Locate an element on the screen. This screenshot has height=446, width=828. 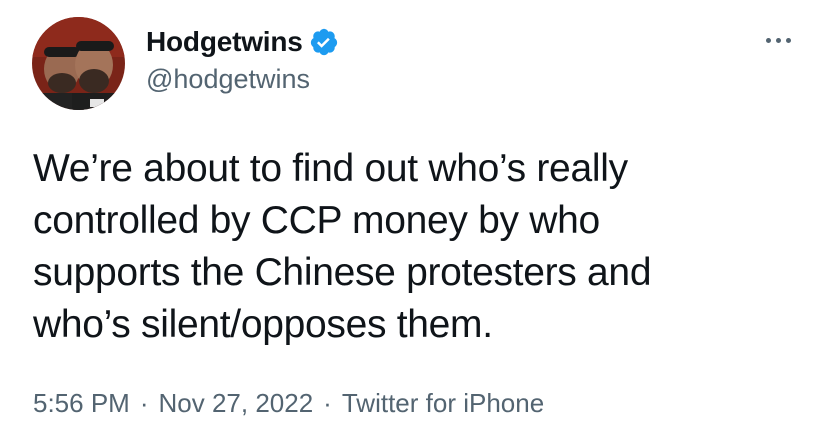
tweet-date: Nov 27, 2022 is located at coordinates (236, 403).